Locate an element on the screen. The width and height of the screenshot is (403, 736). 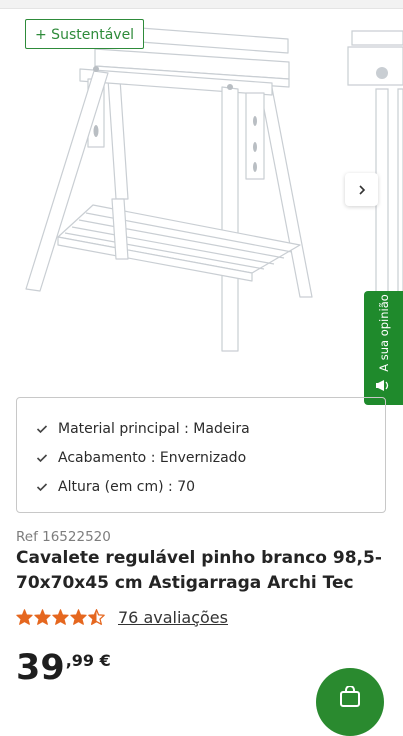
product-rating: 76 avaliações is located at coordinates (122, 617).